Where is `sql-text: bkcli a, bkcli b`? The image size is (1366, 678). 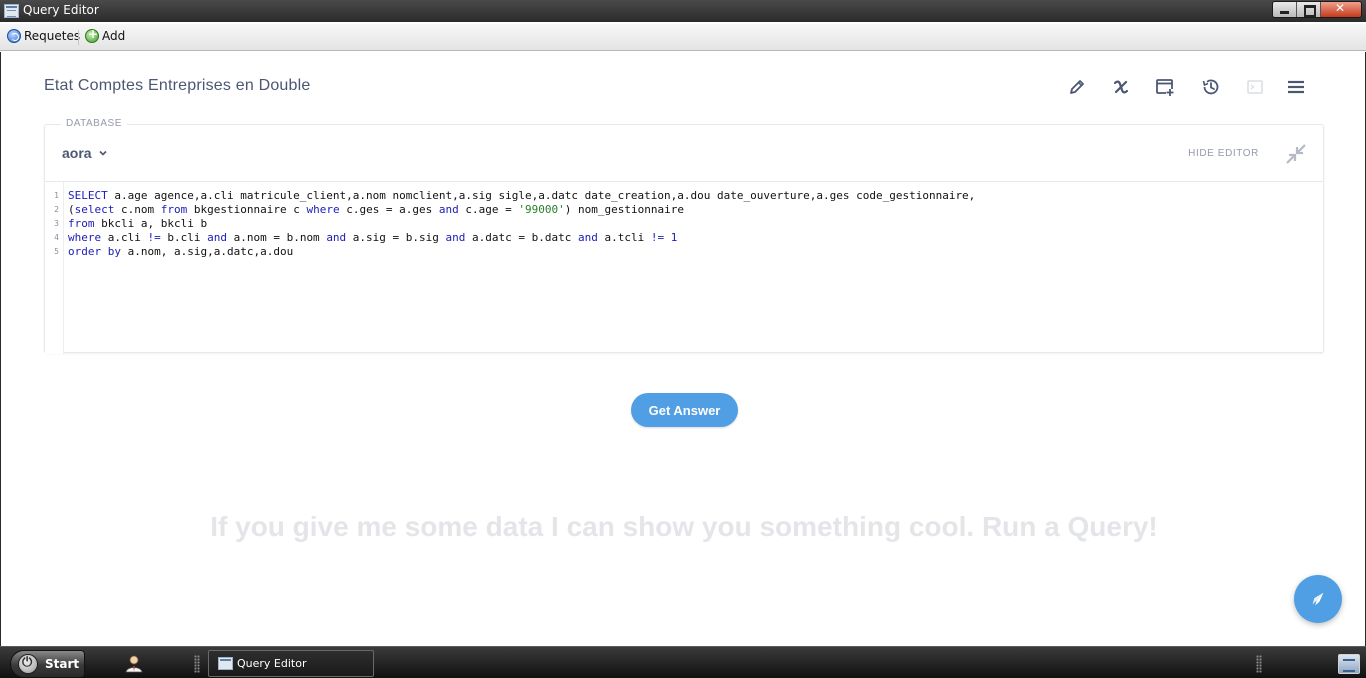
sql-text: bkcli a, bkcli b is located at coordinates (151, 223).